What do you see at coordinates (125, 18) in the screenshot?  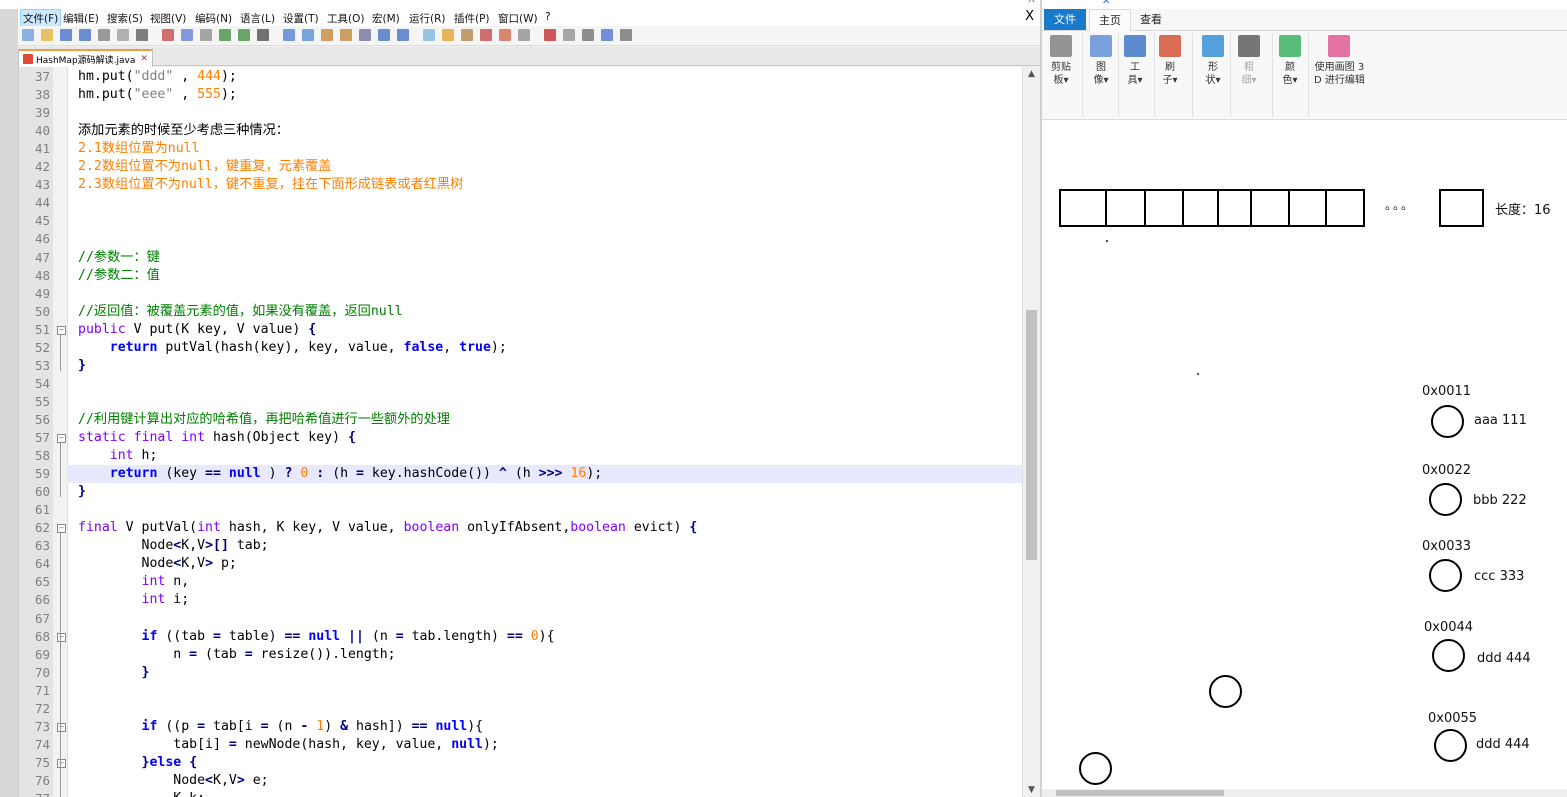 I see `menu-item-2: 搜索(S)` at bounding box center [125, 18].